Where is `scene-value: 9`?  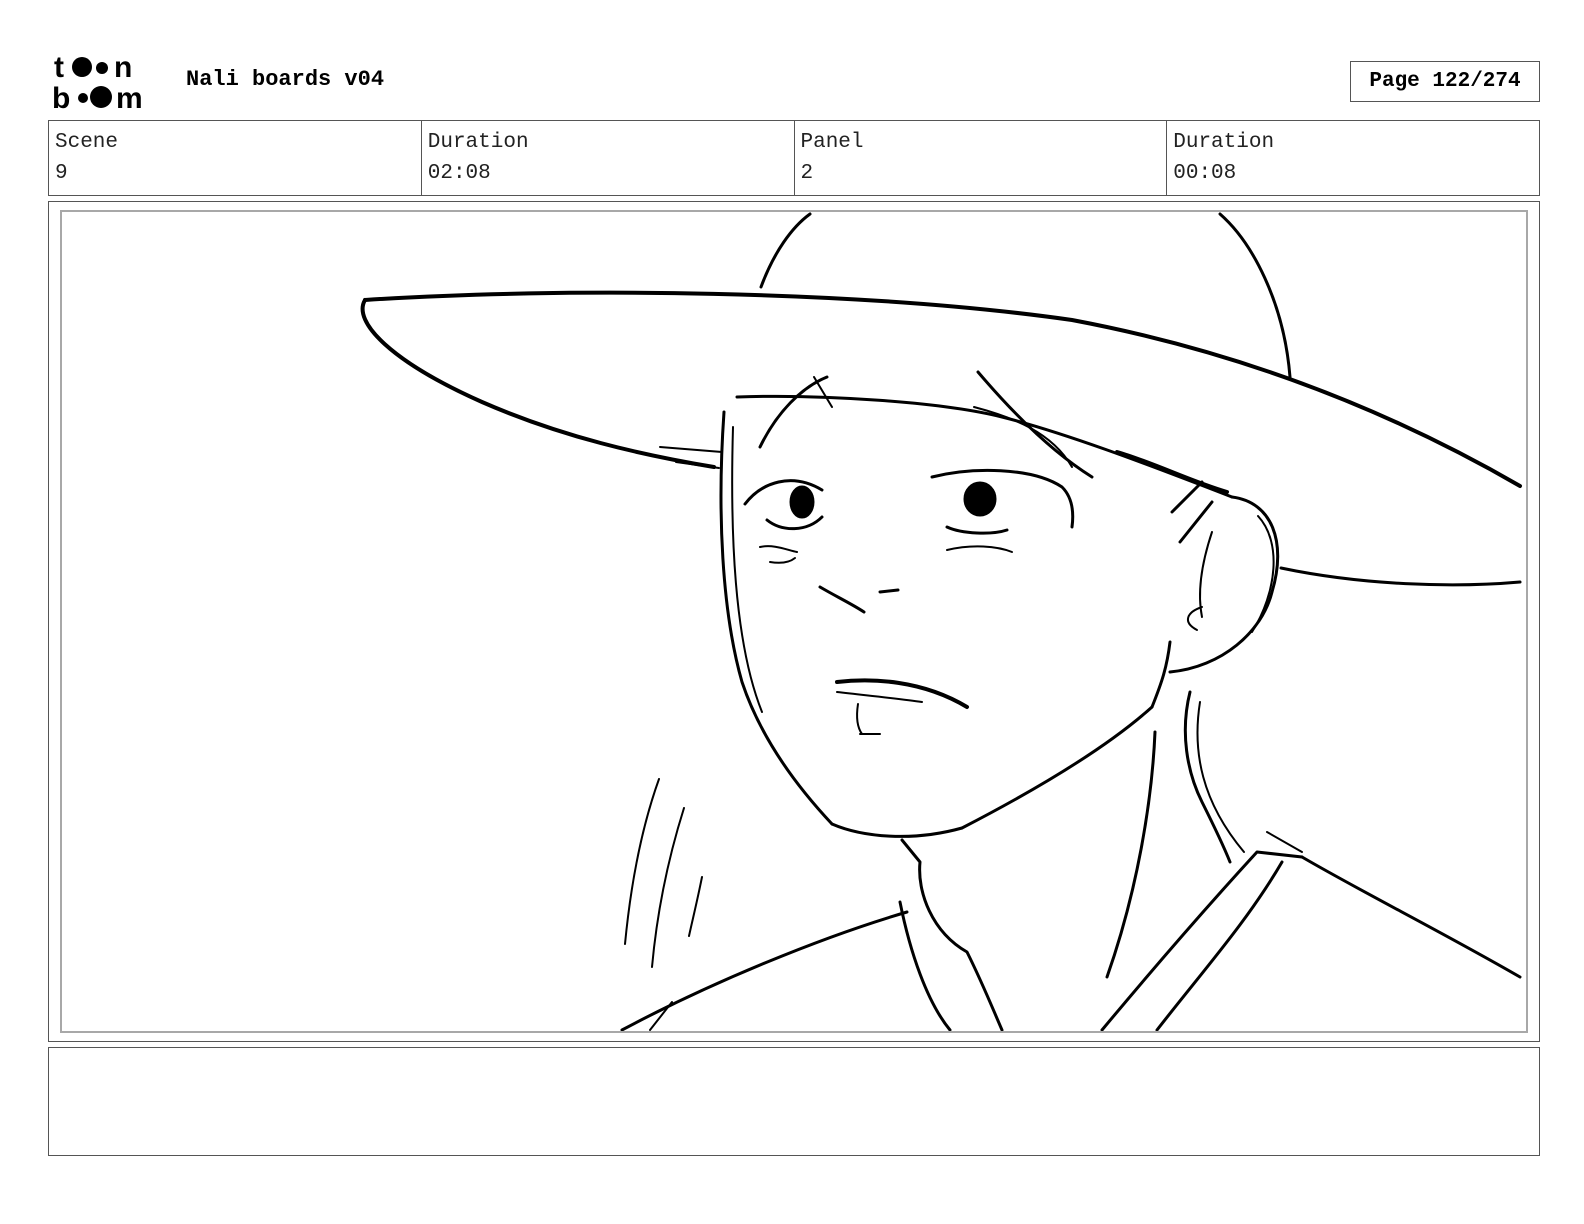 scene-value: 9 is located at coordinates (61, 173).